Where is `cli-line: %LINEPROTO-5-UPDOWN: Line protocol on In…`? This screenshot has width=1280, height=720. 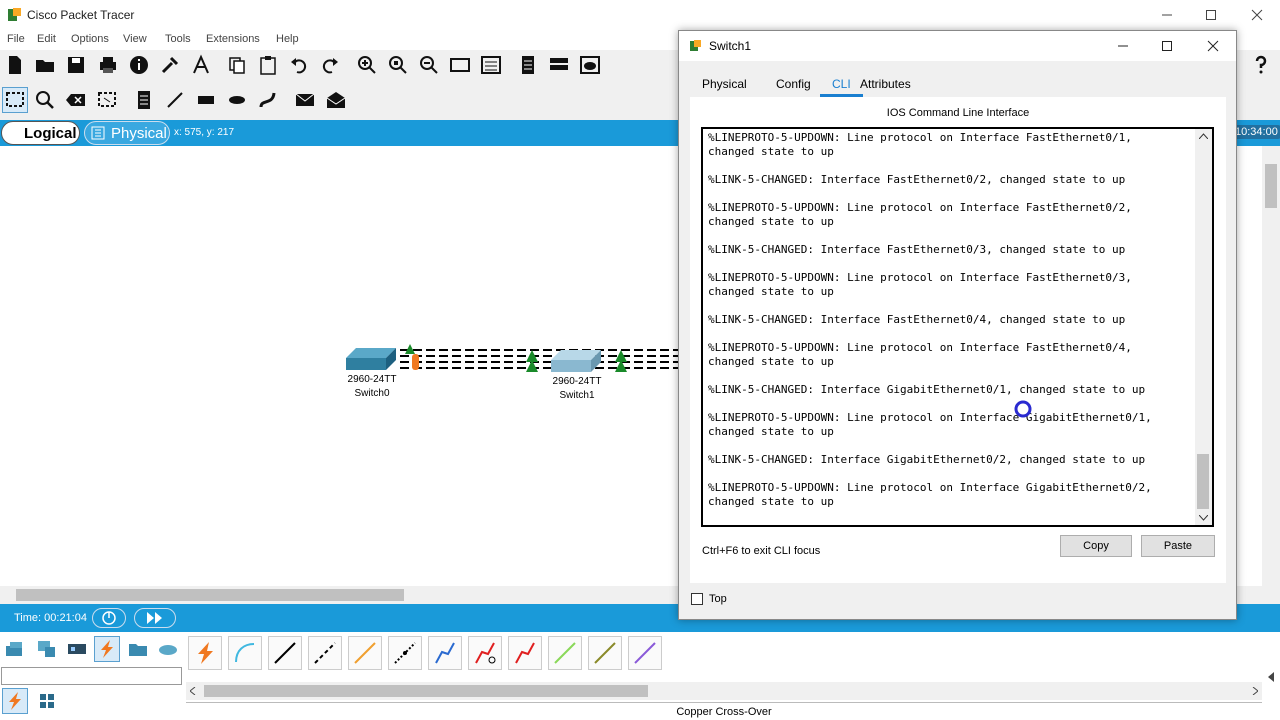
cli-line: %LINEPROTO-5-UPDOWN: Line protocol on In… is located at coordinates (930, 487).